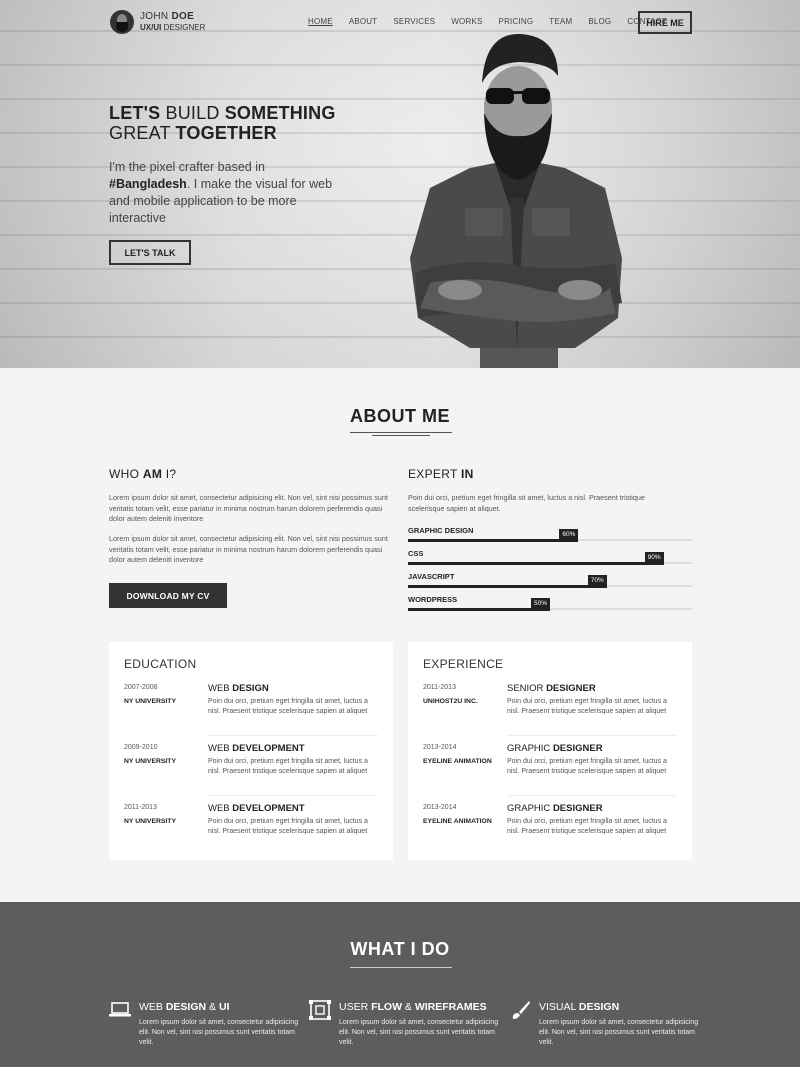 The width and height of the screenshot is (800, 1067). I want to click on brand-role: UX/UI DESIGNER, so click(173, 27).